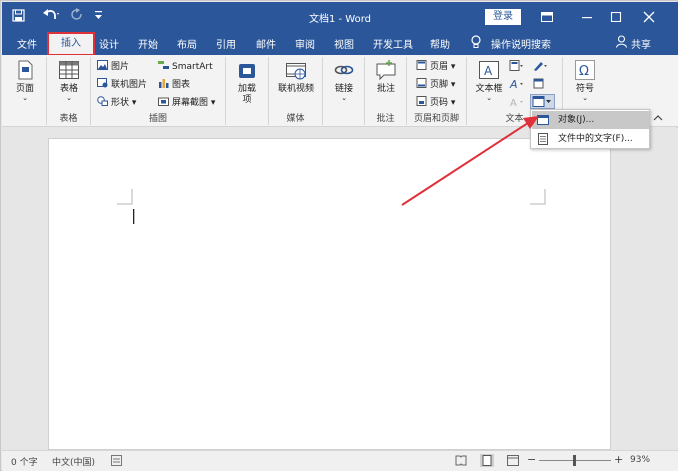  What do you see at coordinates (421, 101) in the screenshot?
I see `page-number-icon` at bounding box center [421, 101].